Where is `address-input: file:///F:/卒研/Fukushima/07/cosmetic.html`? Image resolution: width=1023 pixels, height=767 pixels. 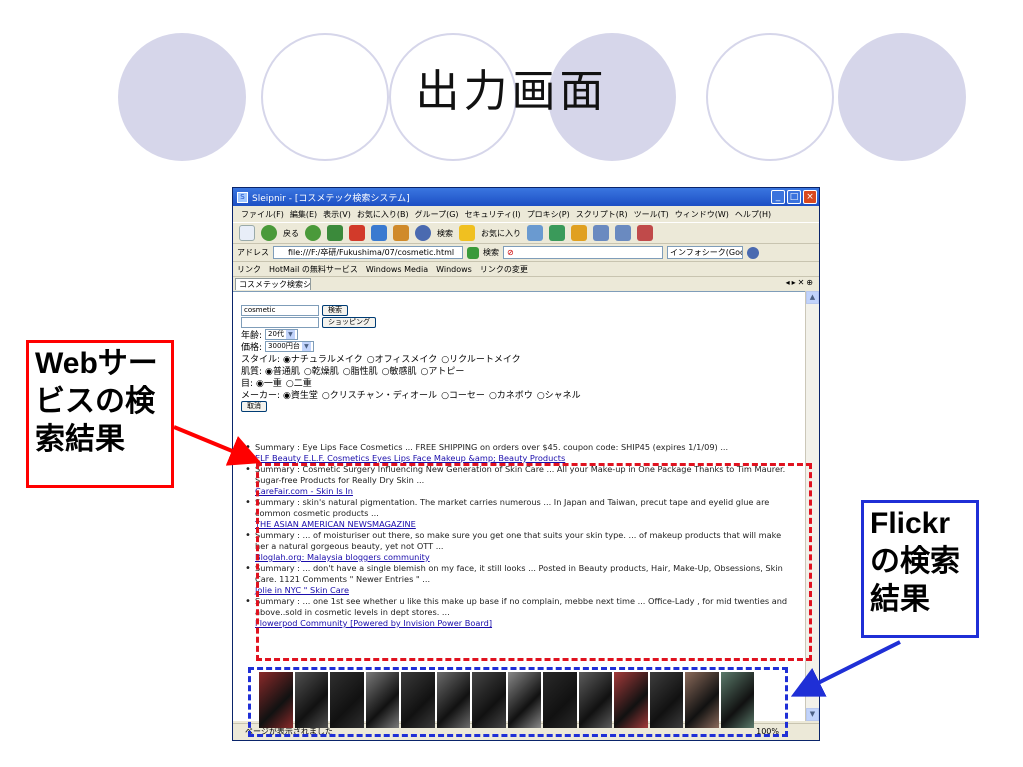 address-input: file:///F:/卒研/Fukushima/07/cosmetic.html is located at coordinates (368, 252).